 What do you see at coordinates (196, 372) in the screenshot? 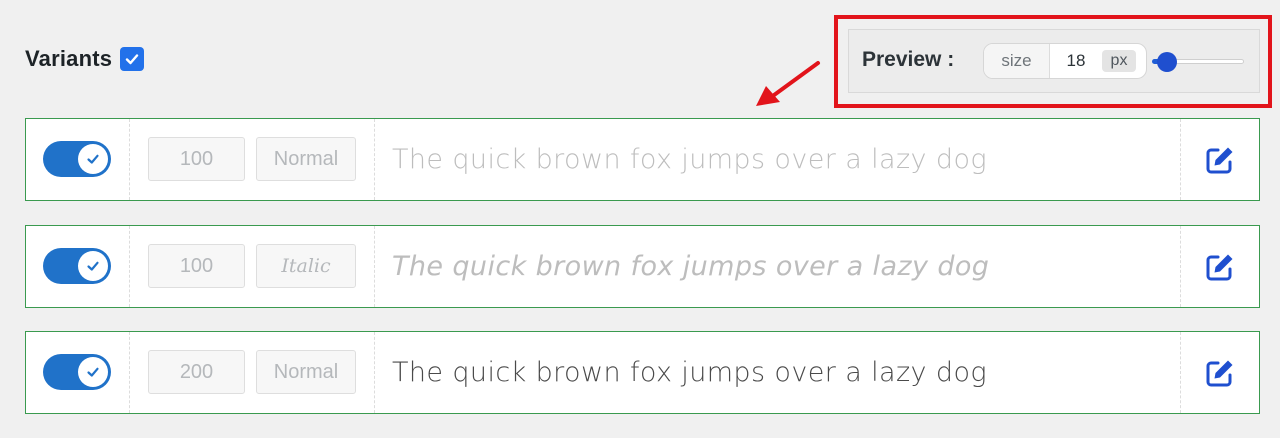
I see `variant-weight: 200` at bounding box center [196, 372].